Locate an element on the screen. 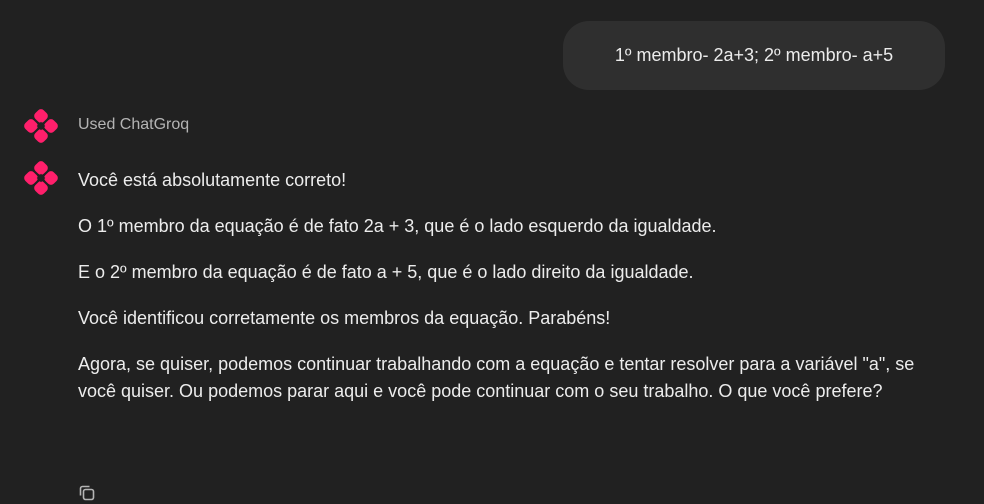  user-message-bubble: 1º membro- 2a+3; 2º membro- a+5 is located at coordinates (754, 55).